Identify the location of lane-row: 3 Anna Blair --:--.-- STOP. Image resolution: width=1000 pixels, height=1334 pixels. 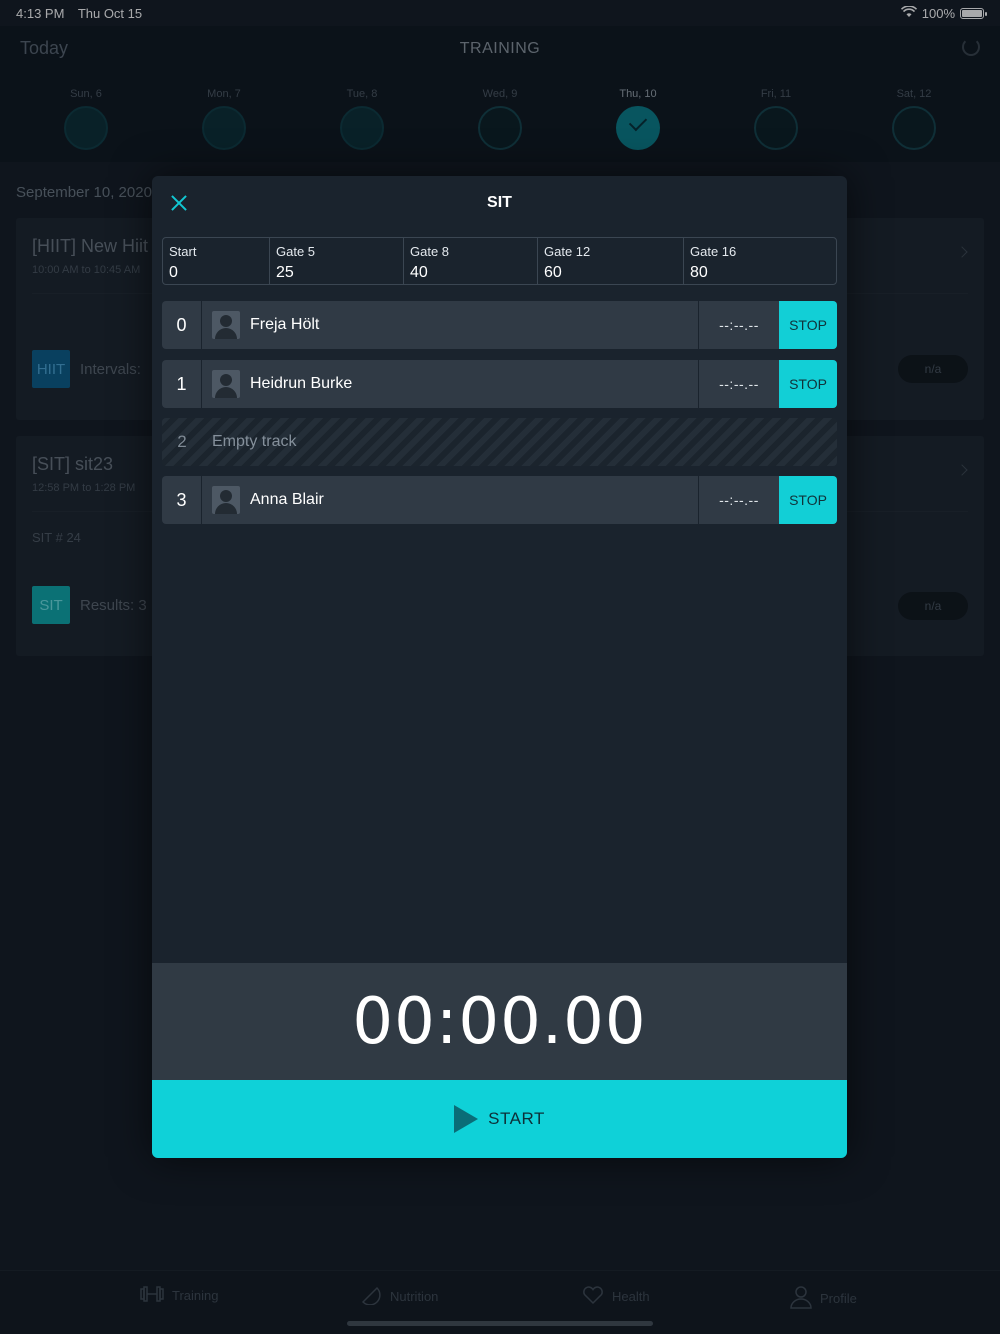
(499, 500).